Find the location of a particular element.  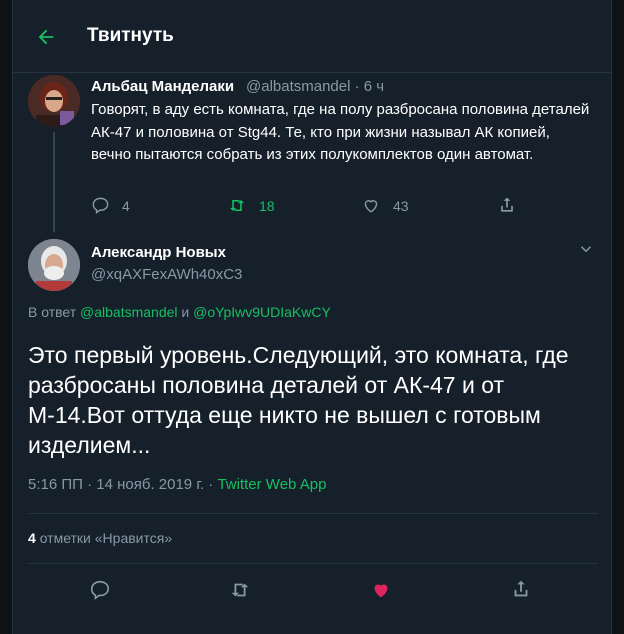

reply-user-link: @albatsmandel is located at coordinates (129, 312).